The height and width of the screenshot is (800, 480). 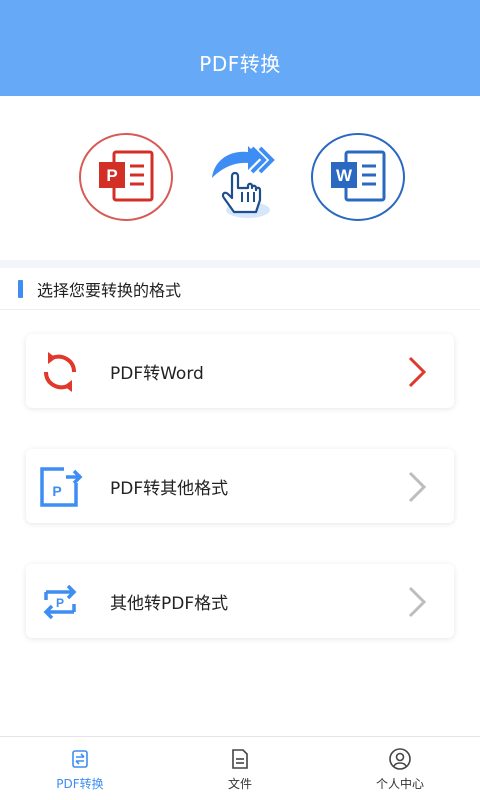 I want to click on tab-files: 文件, so click(x=240, y=768).